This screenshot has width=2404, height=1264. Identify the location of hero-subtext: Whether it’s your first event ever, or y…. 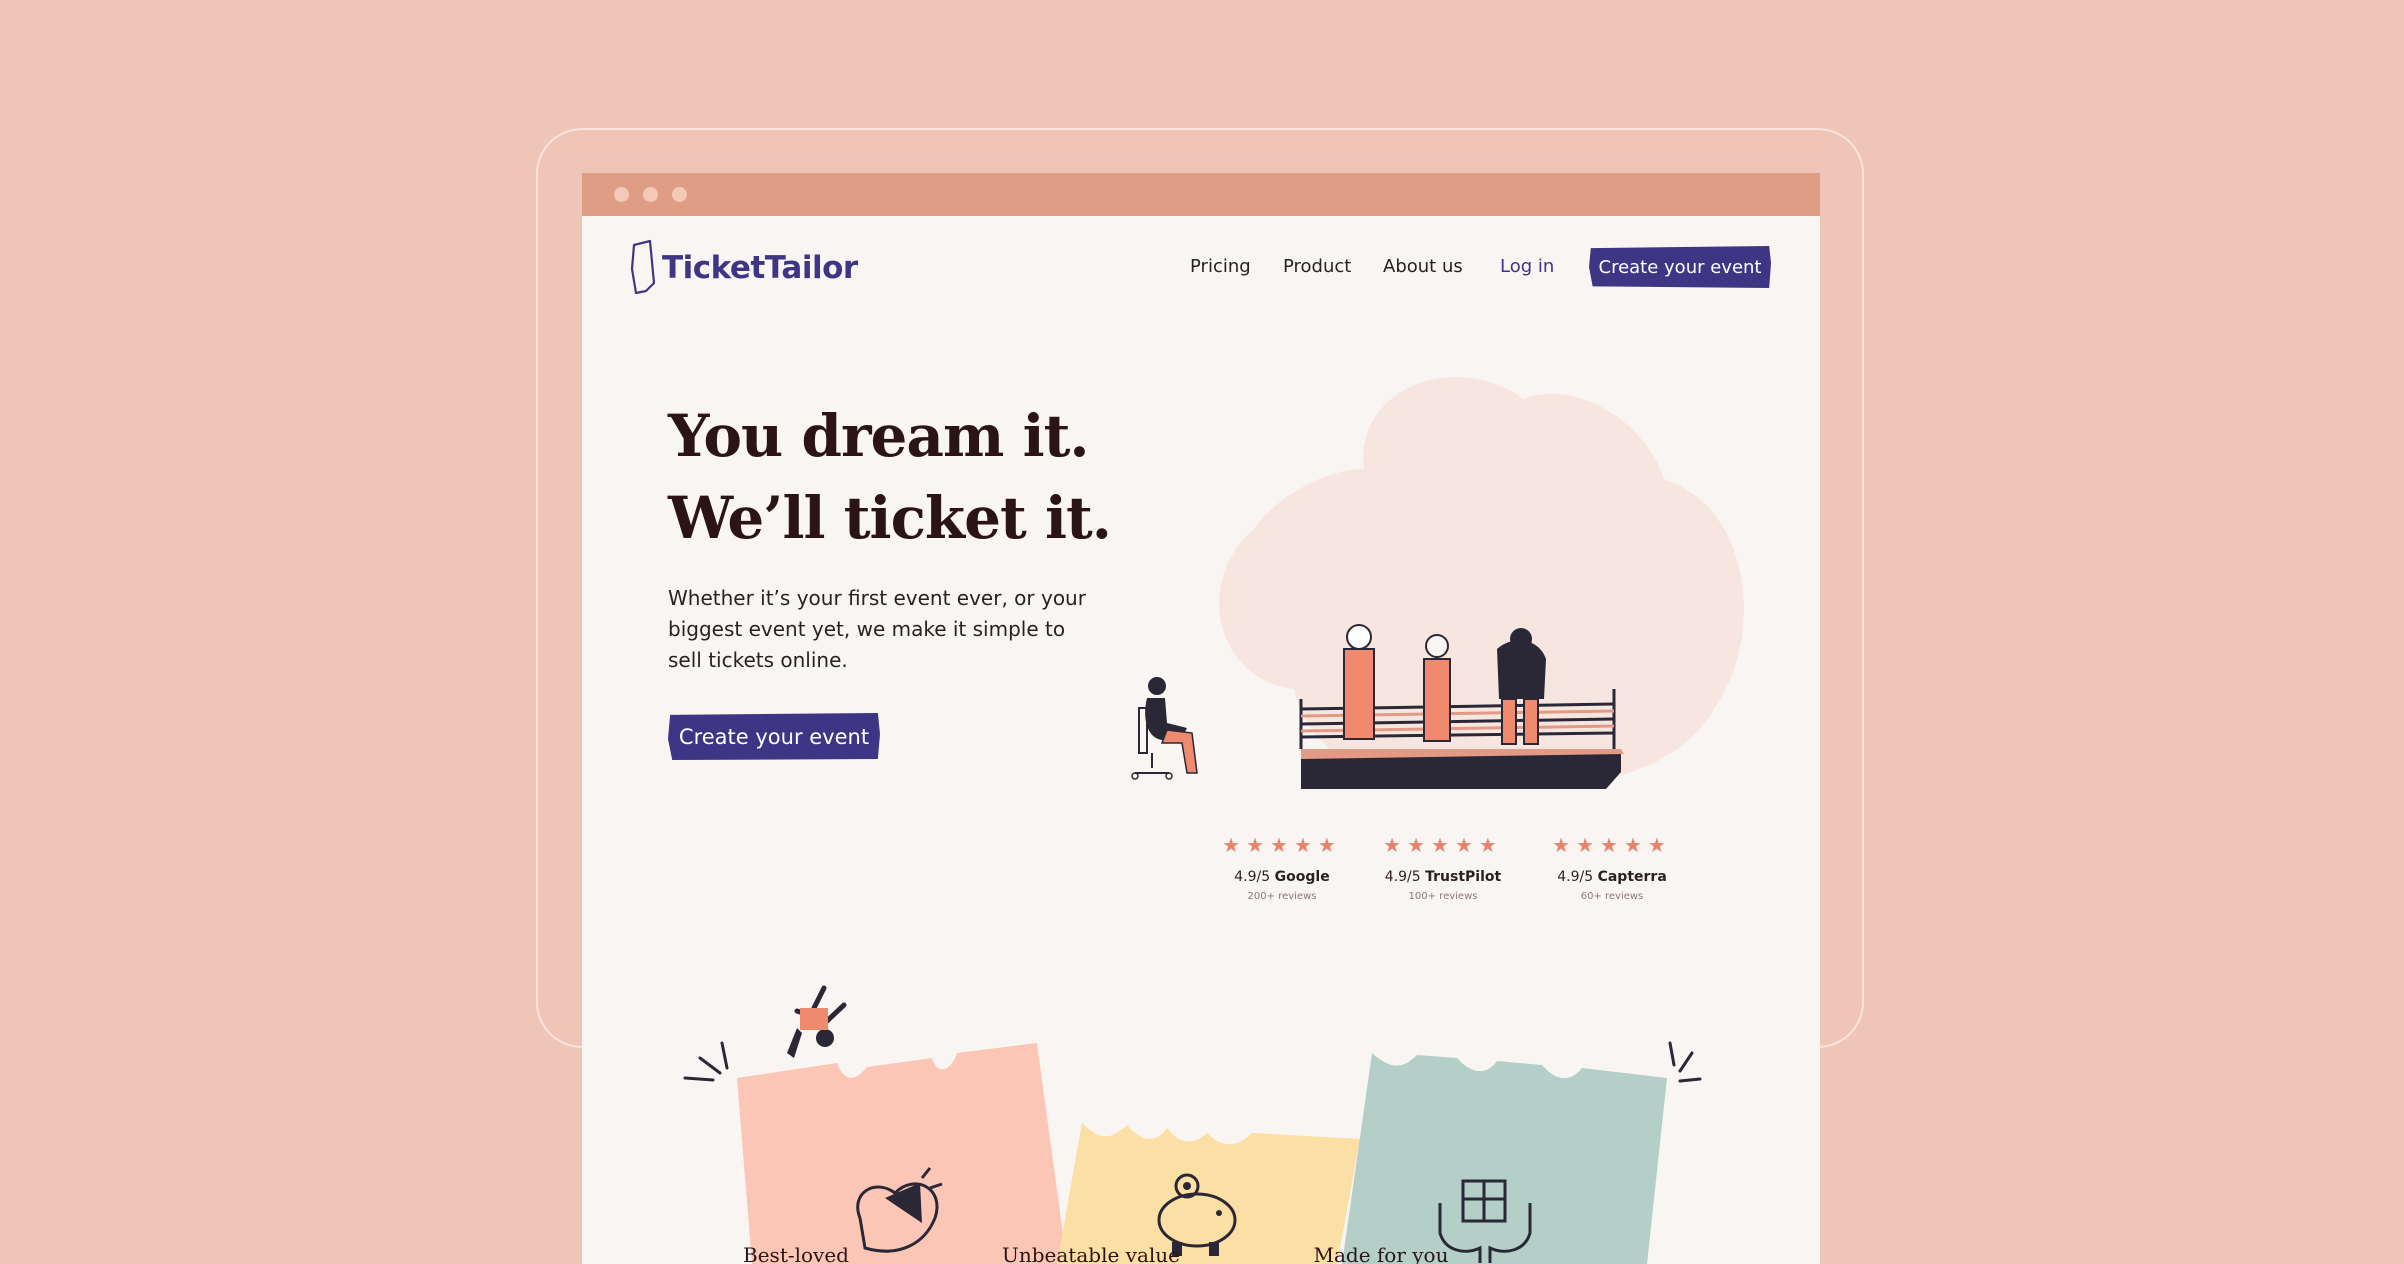
(877, 629).